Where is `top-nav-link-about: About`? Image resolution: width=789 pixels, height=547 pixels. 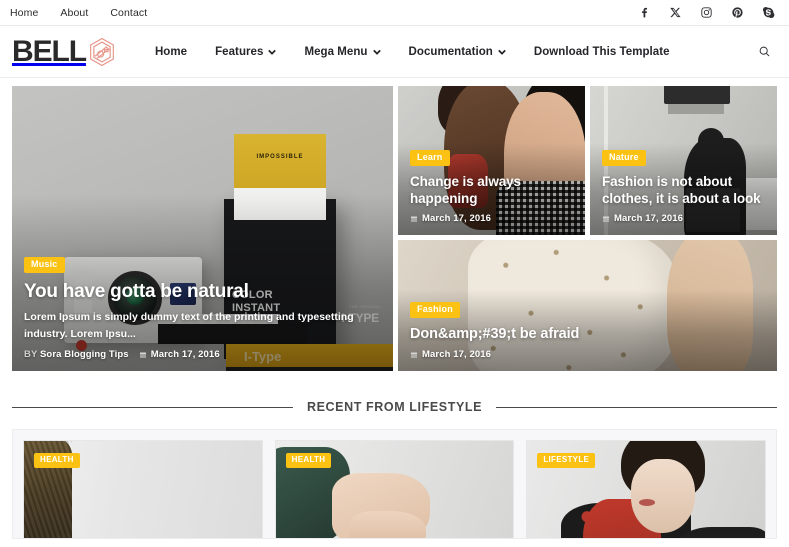
top-nav-link-about: About is located at coordinates (74, 13).